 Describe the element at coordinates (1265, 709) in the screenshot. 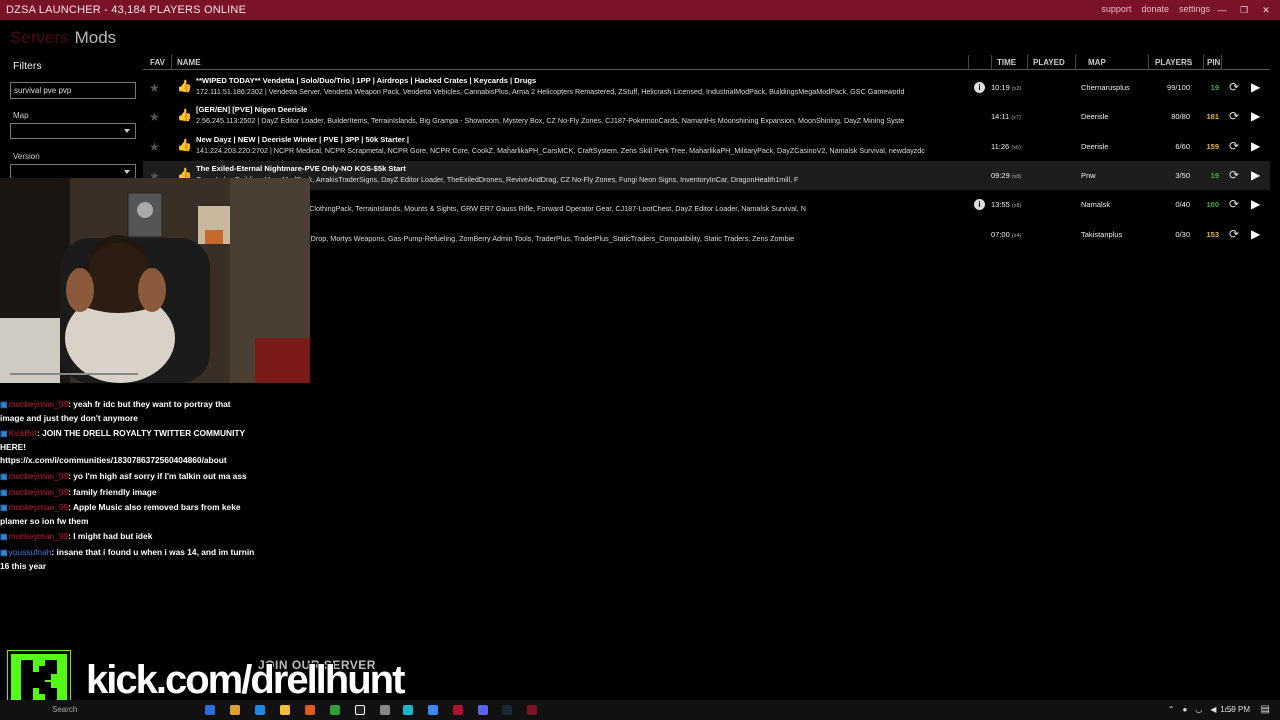

I see `notification-icon: ▤` at that location.